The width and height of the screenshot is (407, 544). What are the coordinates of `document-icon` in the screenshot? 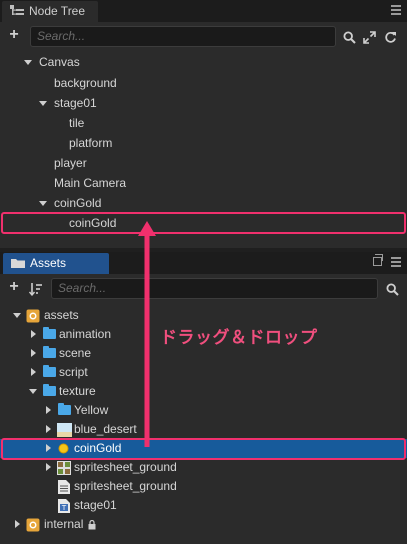 It's located at (64, 487).